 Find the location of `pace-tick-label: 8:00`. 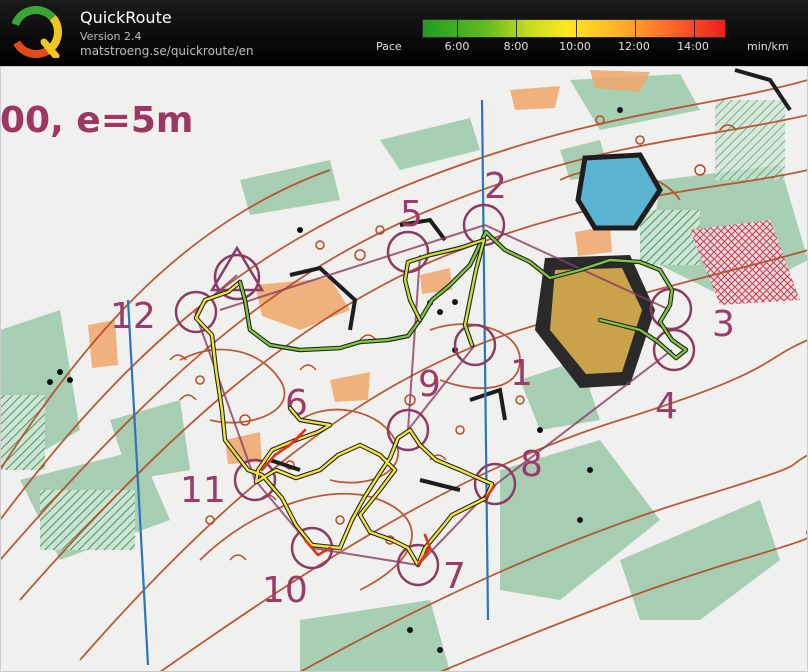

pace-tick-label: 8:00 is located at coordinates (516, 46).